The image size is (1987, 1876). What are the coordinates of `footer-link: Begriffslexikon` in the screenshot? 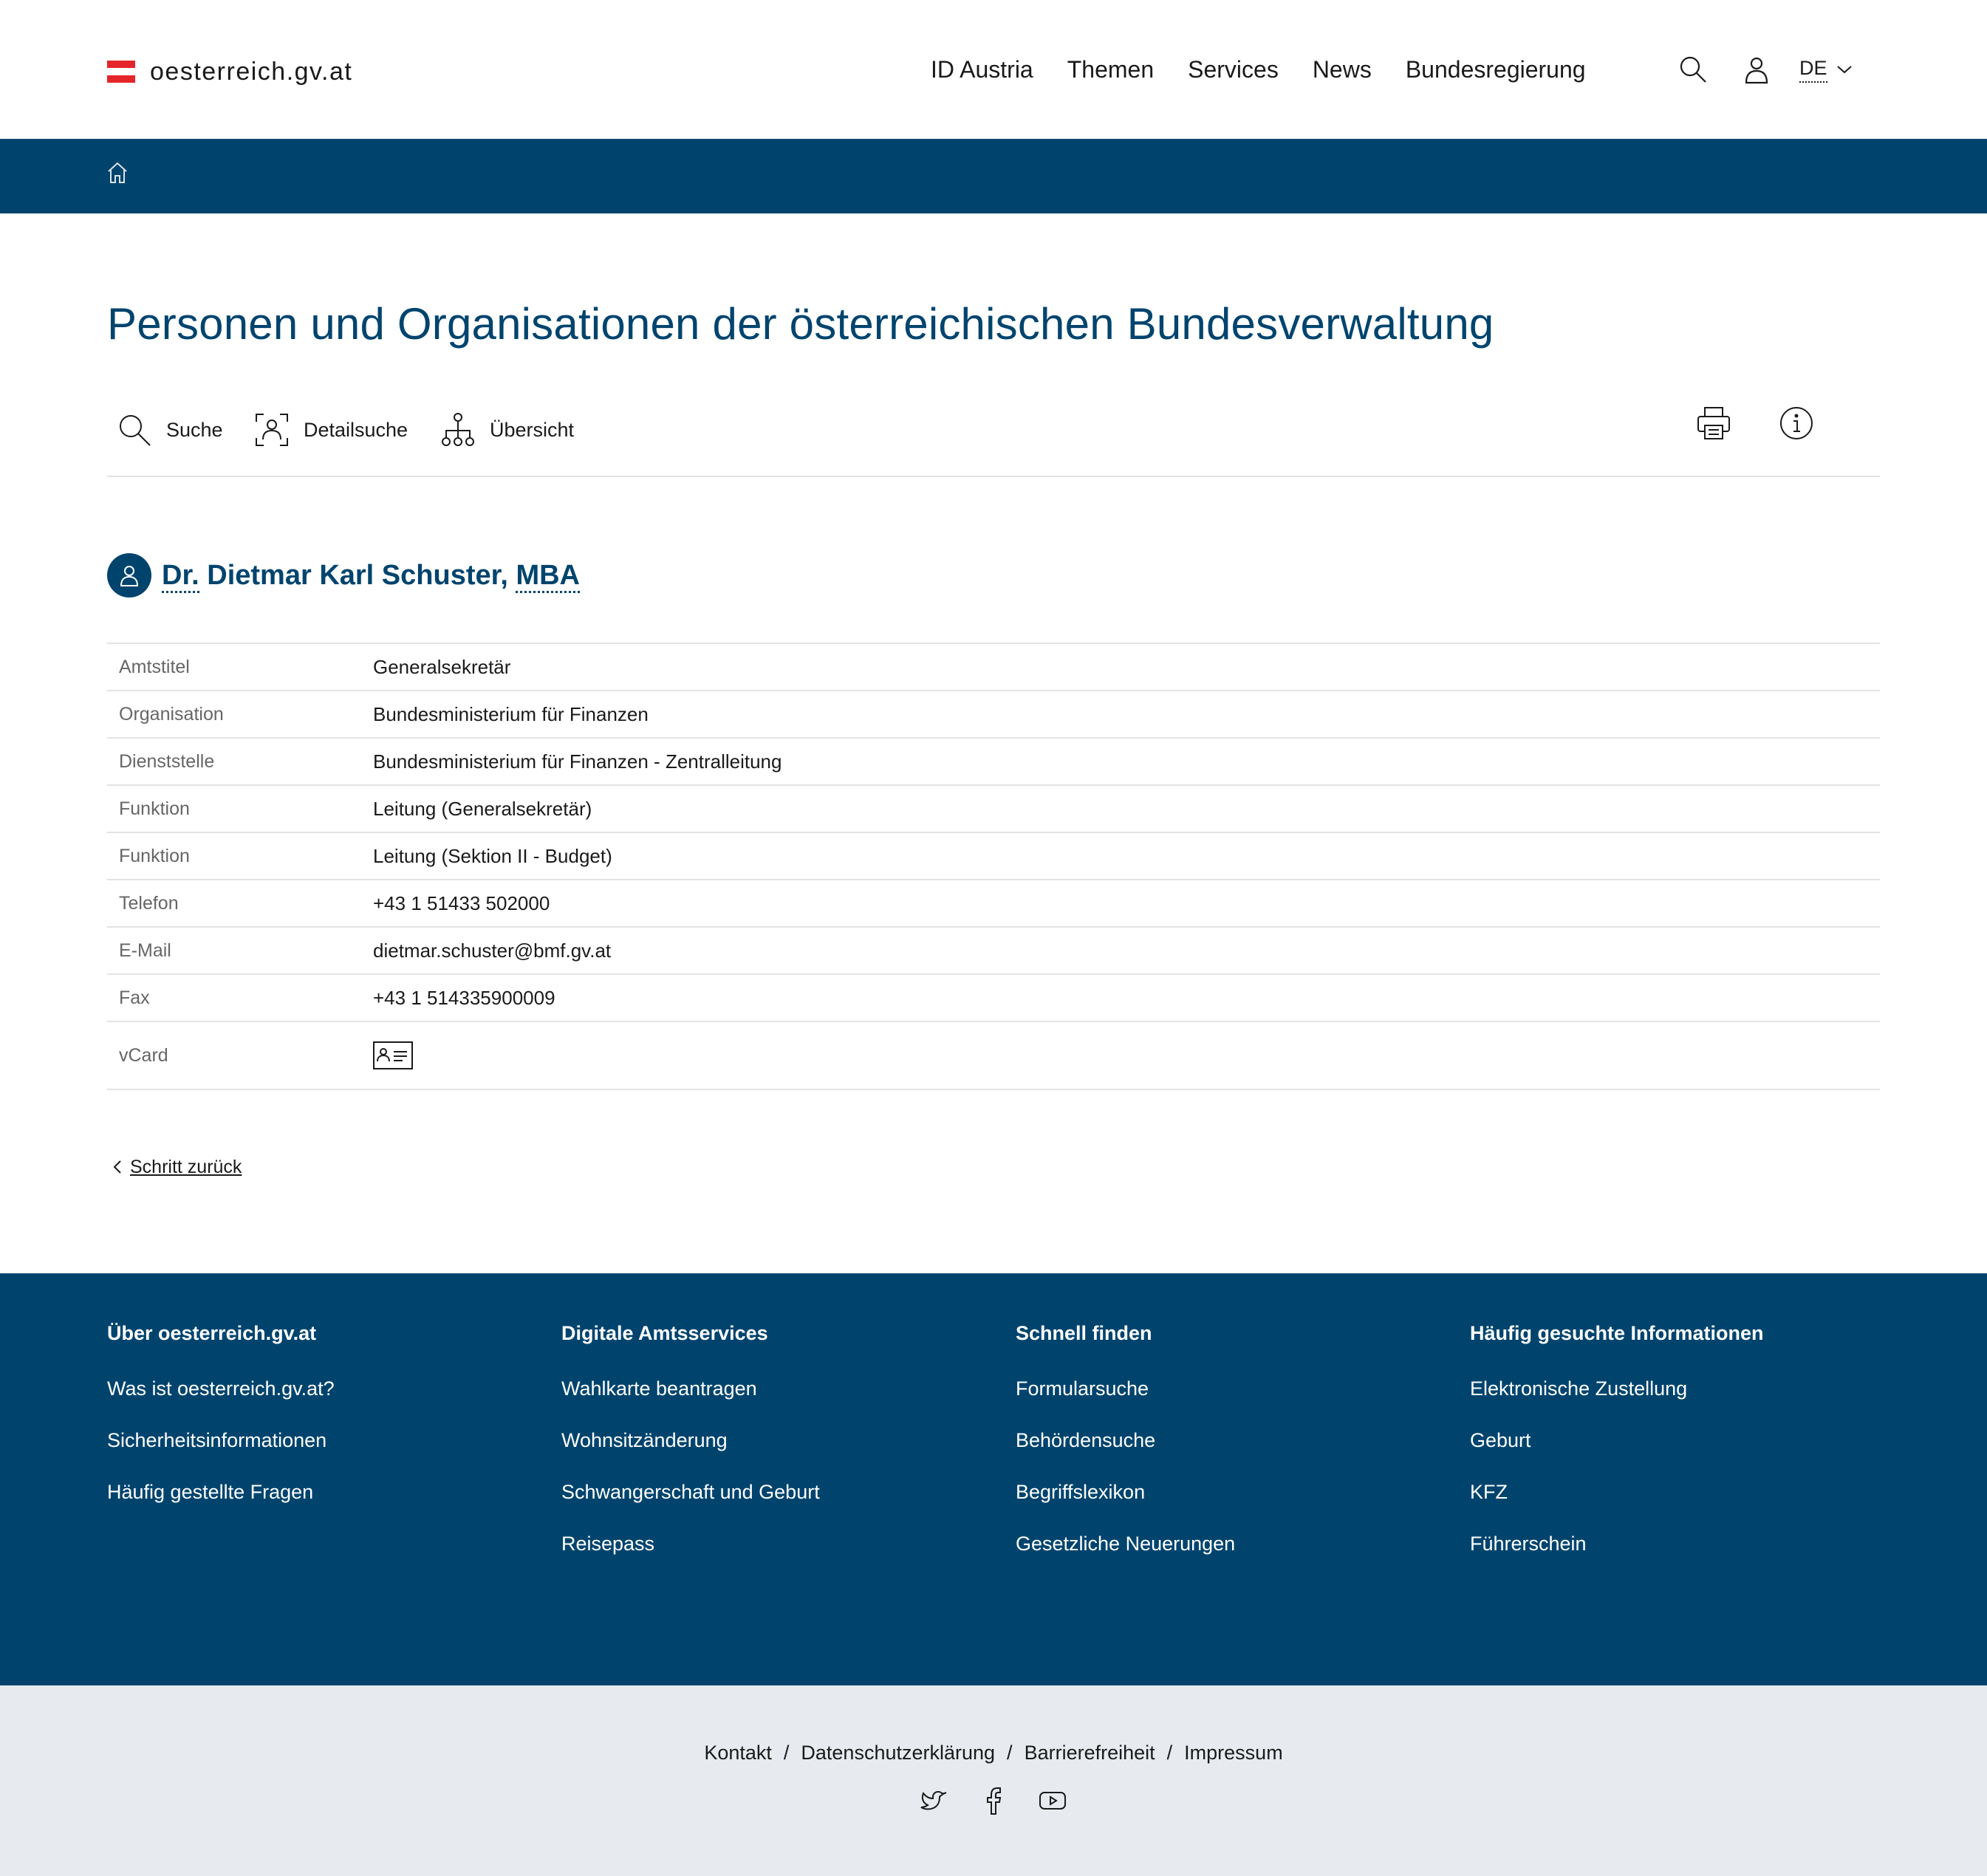 It's located at (1237, 1504).